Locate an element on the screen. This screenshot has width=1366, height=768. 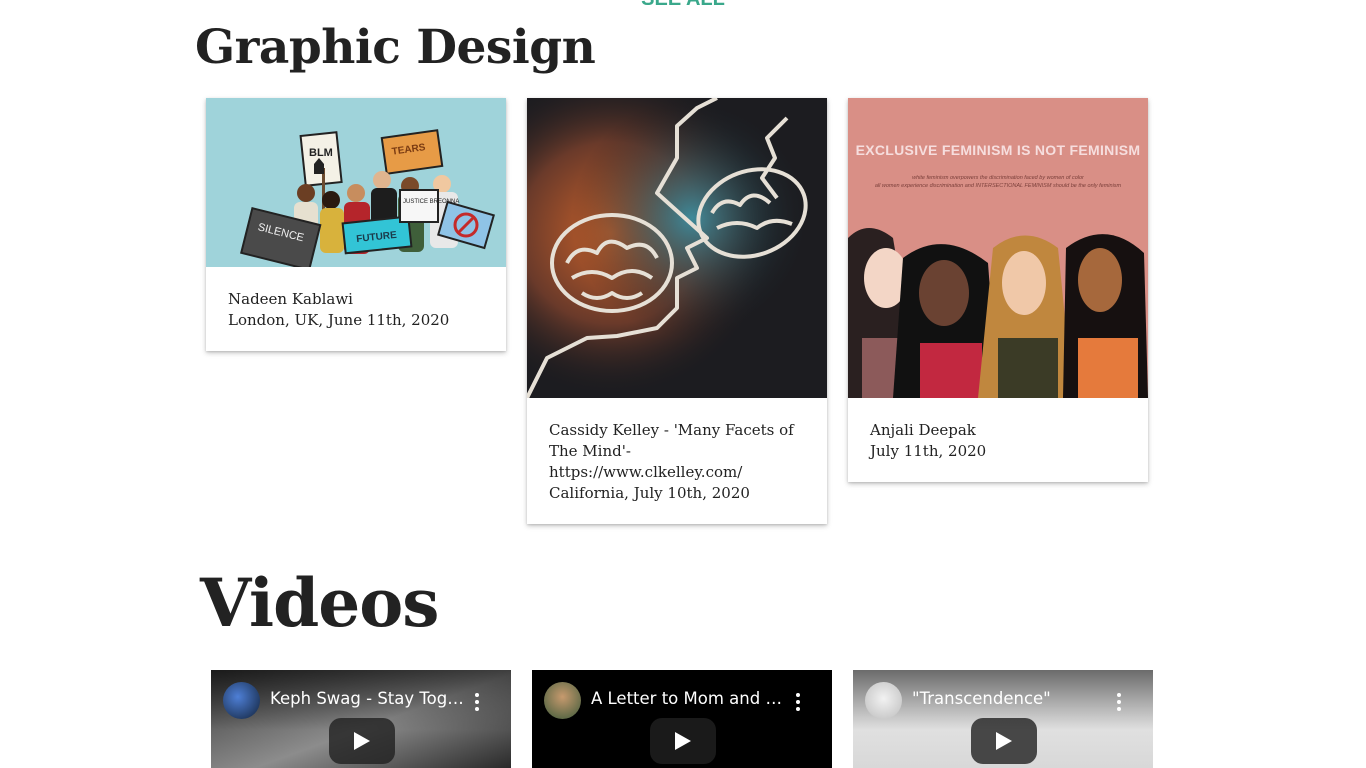
video-embed-transcendence: "Transcendence" is located at coordinates (1003, 719).